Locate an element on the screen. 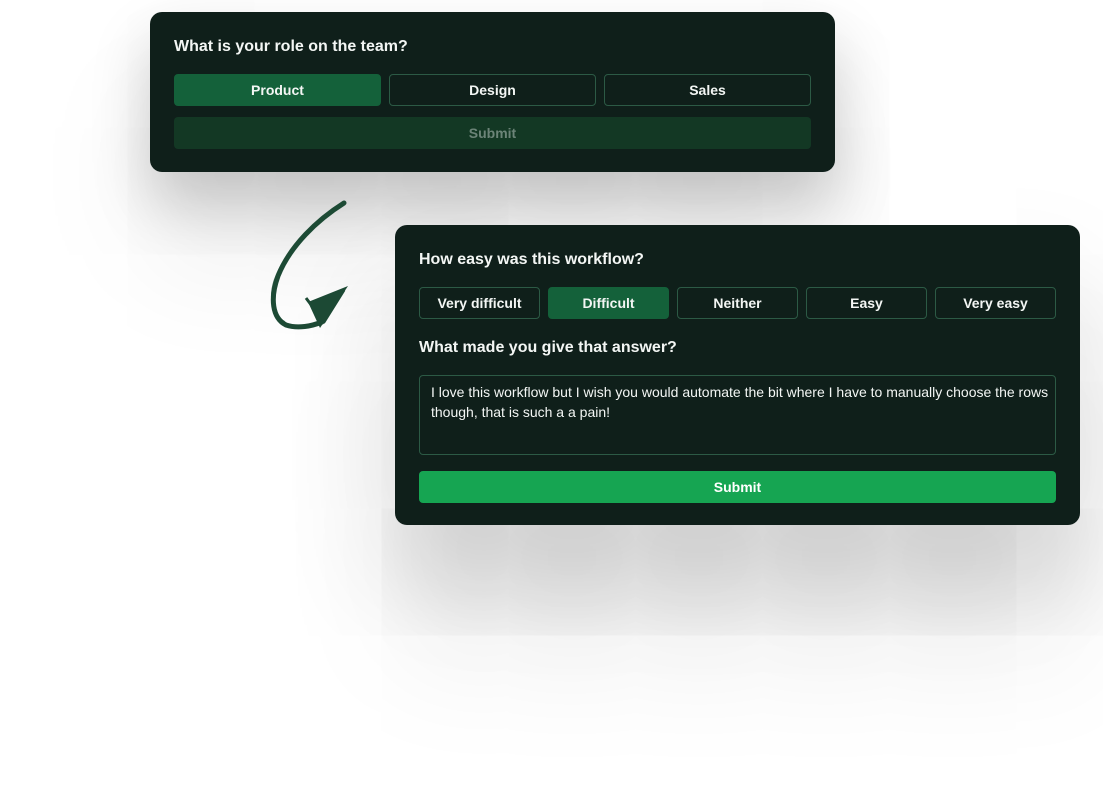 This screenshot has width=1103, height=797. role-question: What is your role on the team? is located at coordinates (291, 46).